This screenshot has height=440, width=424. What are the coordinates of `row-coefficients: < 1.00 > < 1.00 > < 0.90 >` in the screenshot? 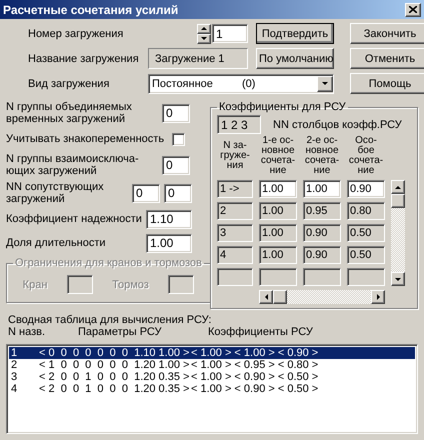 It's located at (255, 353).